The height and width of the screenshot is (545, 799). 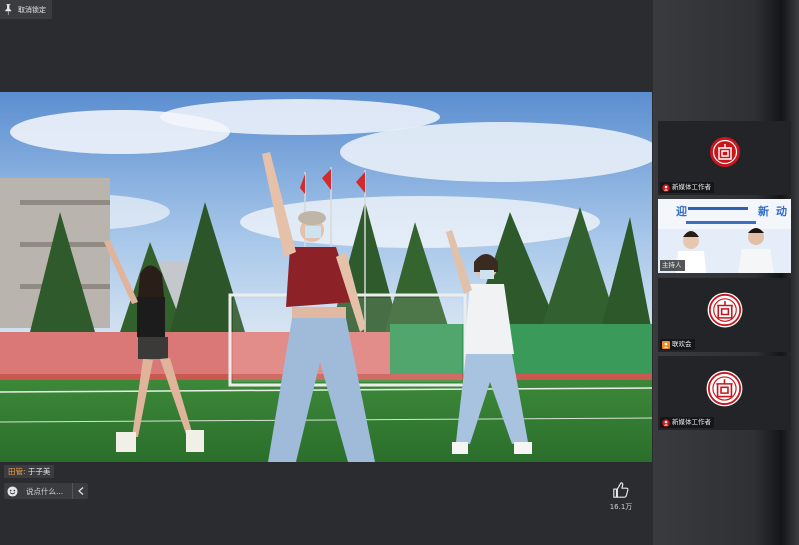 I want to click on thumbs-up-icon, so click(x=621, y=490).